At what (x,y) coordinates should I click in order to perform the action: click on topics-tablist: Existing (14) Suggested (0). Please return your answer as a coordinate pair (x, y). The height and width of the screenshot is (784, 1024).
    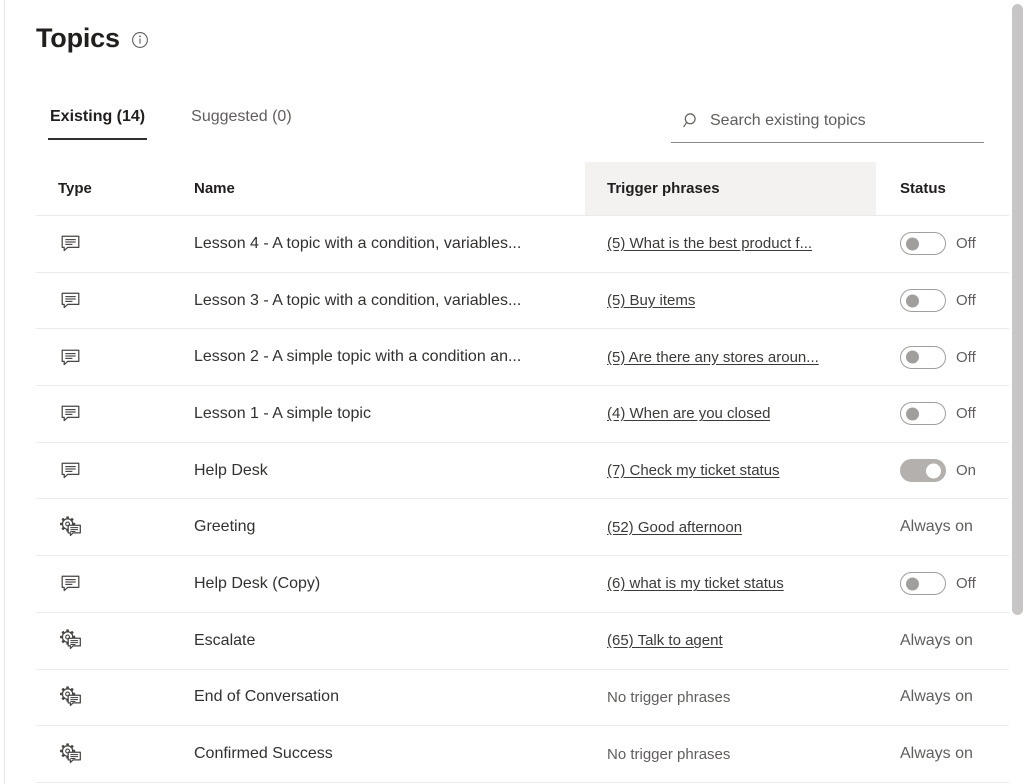
    Looking at the image, I should click on (171, 124).